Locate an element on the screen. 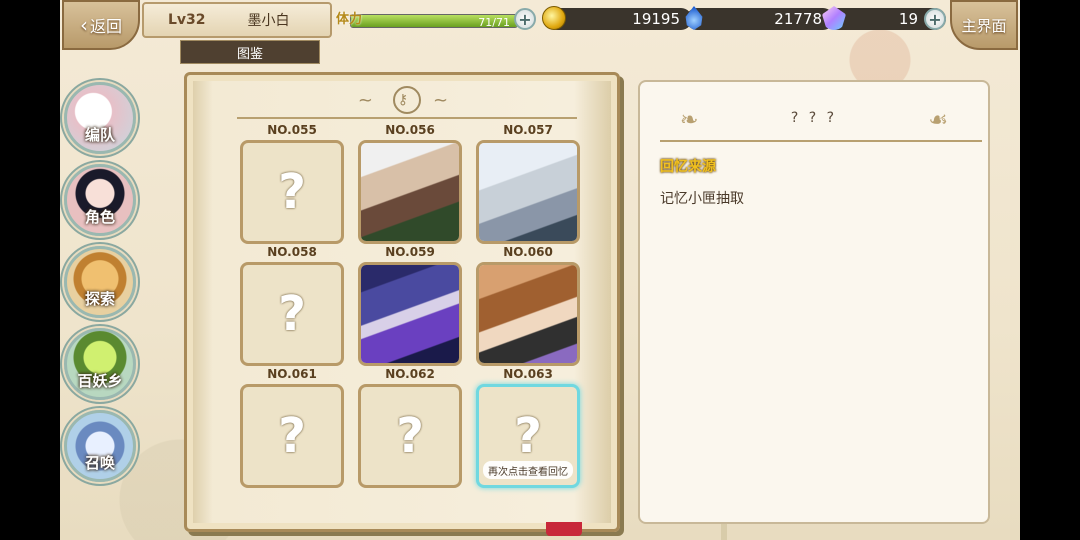 Image resolution: width=1080 pixels, height=540 pixels. player-name: 墨小白 is located at coordinates (268, 21).